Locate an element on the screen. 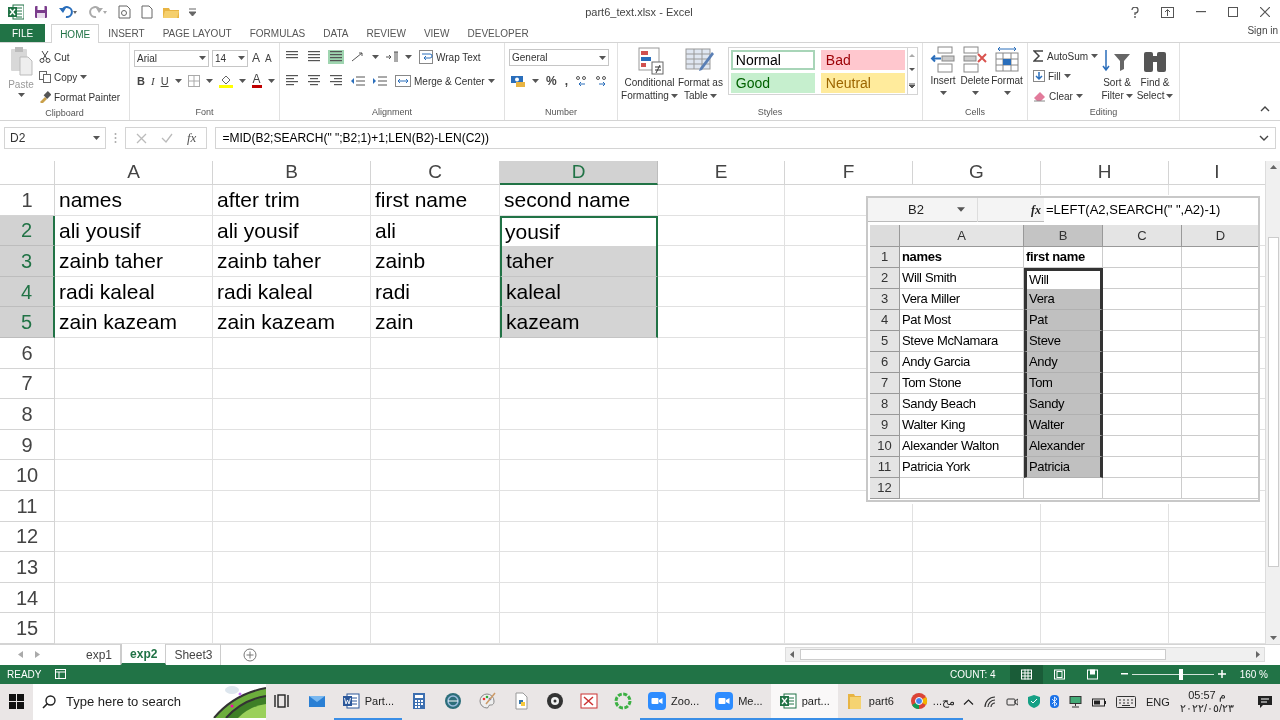 The height and width of the screenshot is (720, 1280). column-header: C is located at coordinates (435, 173).